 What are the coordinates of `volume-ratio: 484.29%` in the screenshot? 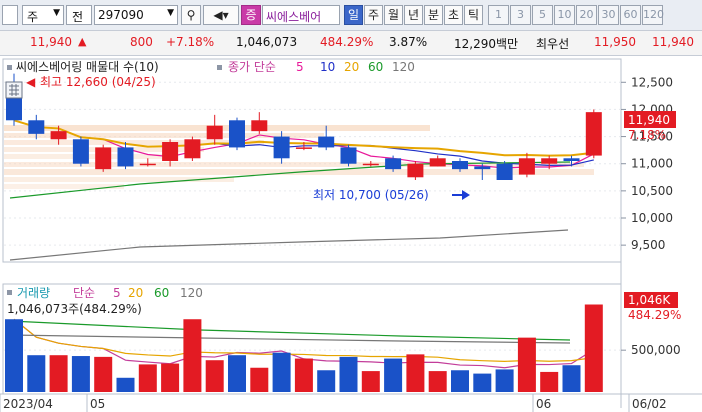 It's located at (347, 42).